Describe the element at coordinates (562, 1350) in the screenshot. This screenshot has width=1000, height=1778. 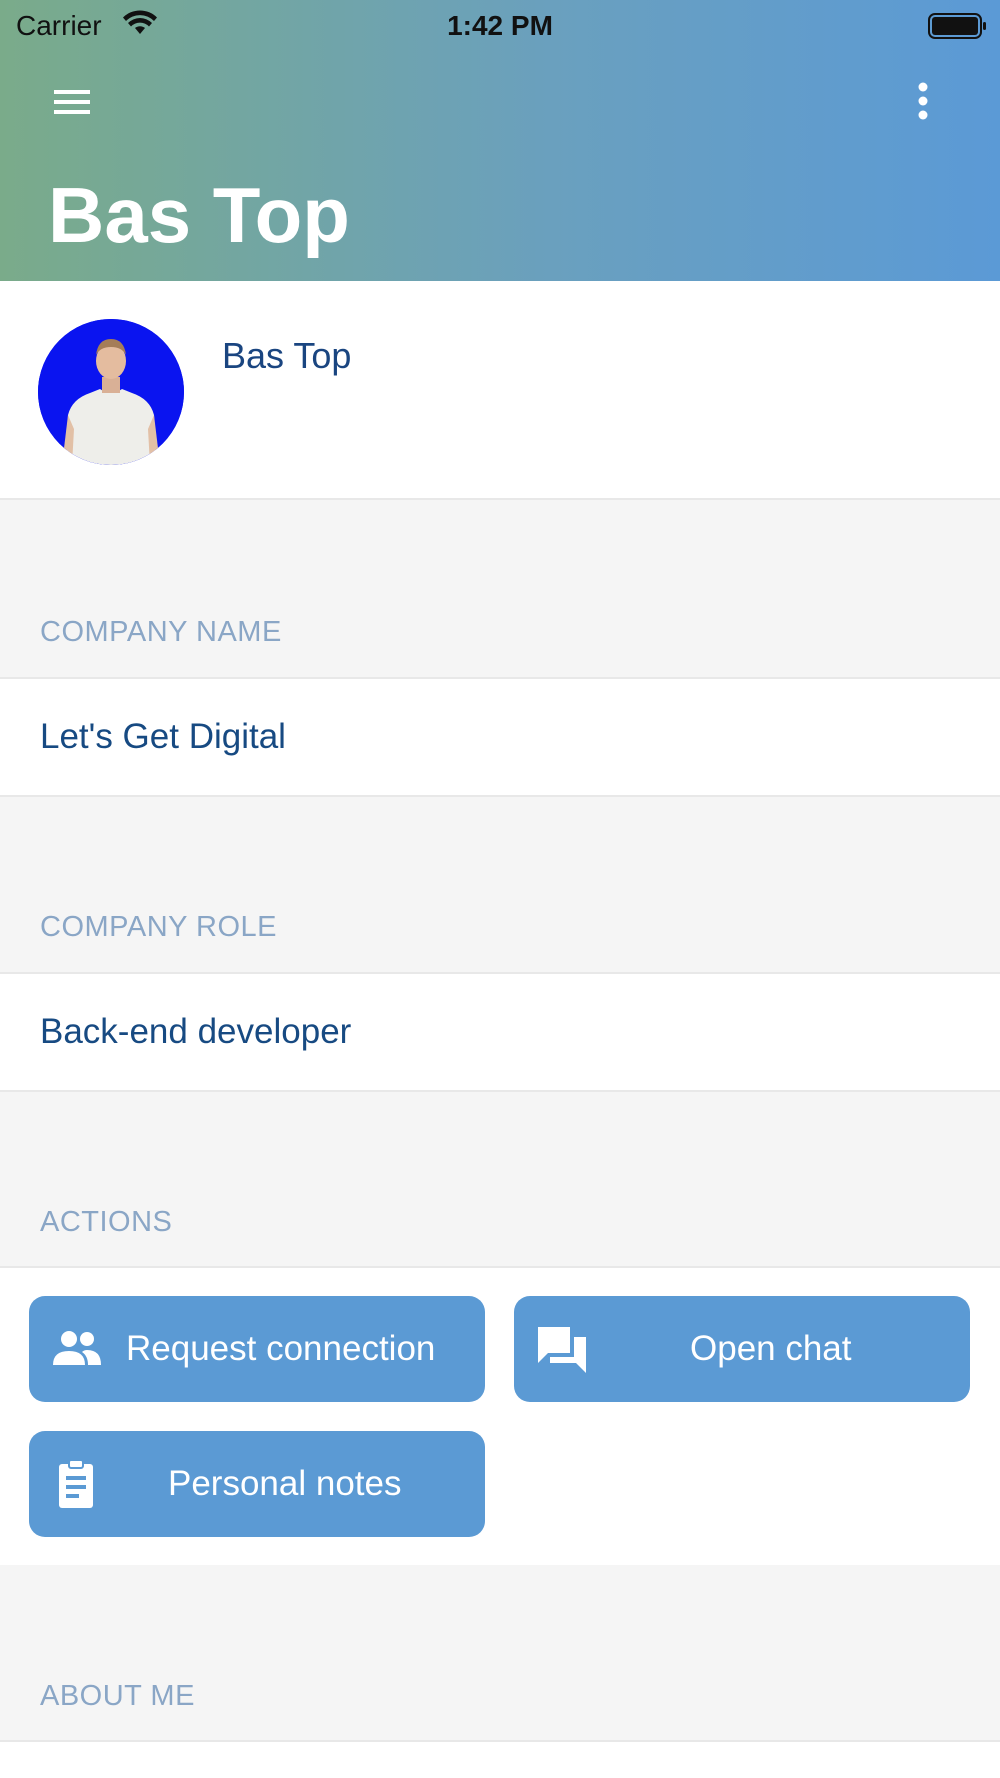
I see `chat-icon` at that location.